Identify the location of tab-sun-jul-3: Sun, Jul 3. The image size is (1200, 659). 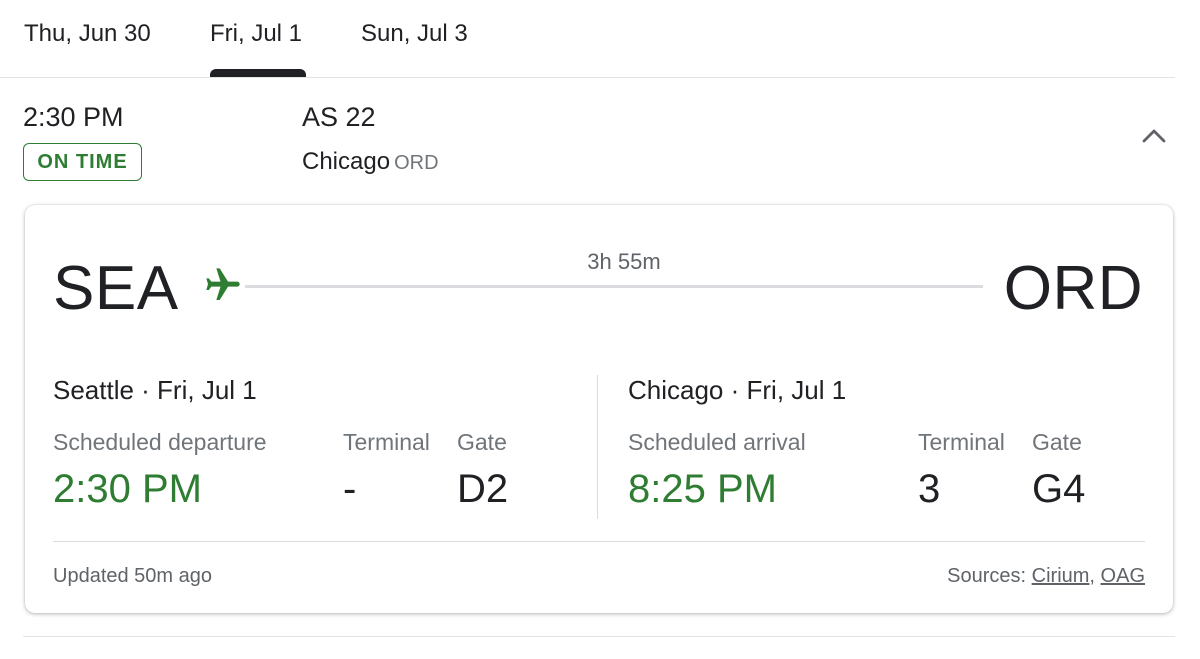
(414, 34).